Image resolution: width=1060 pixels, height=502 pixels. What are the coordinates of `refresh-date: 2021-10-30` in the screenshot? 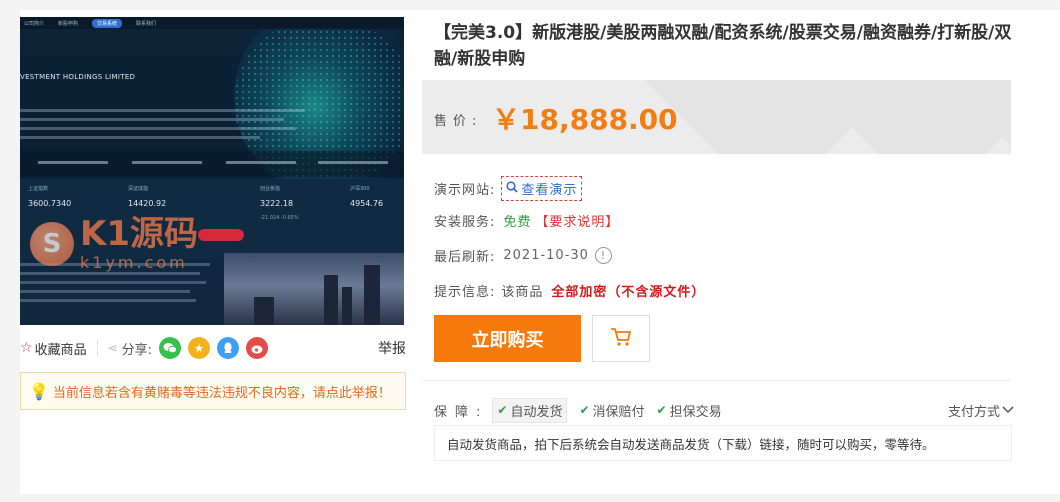 It's located at (546, 255).